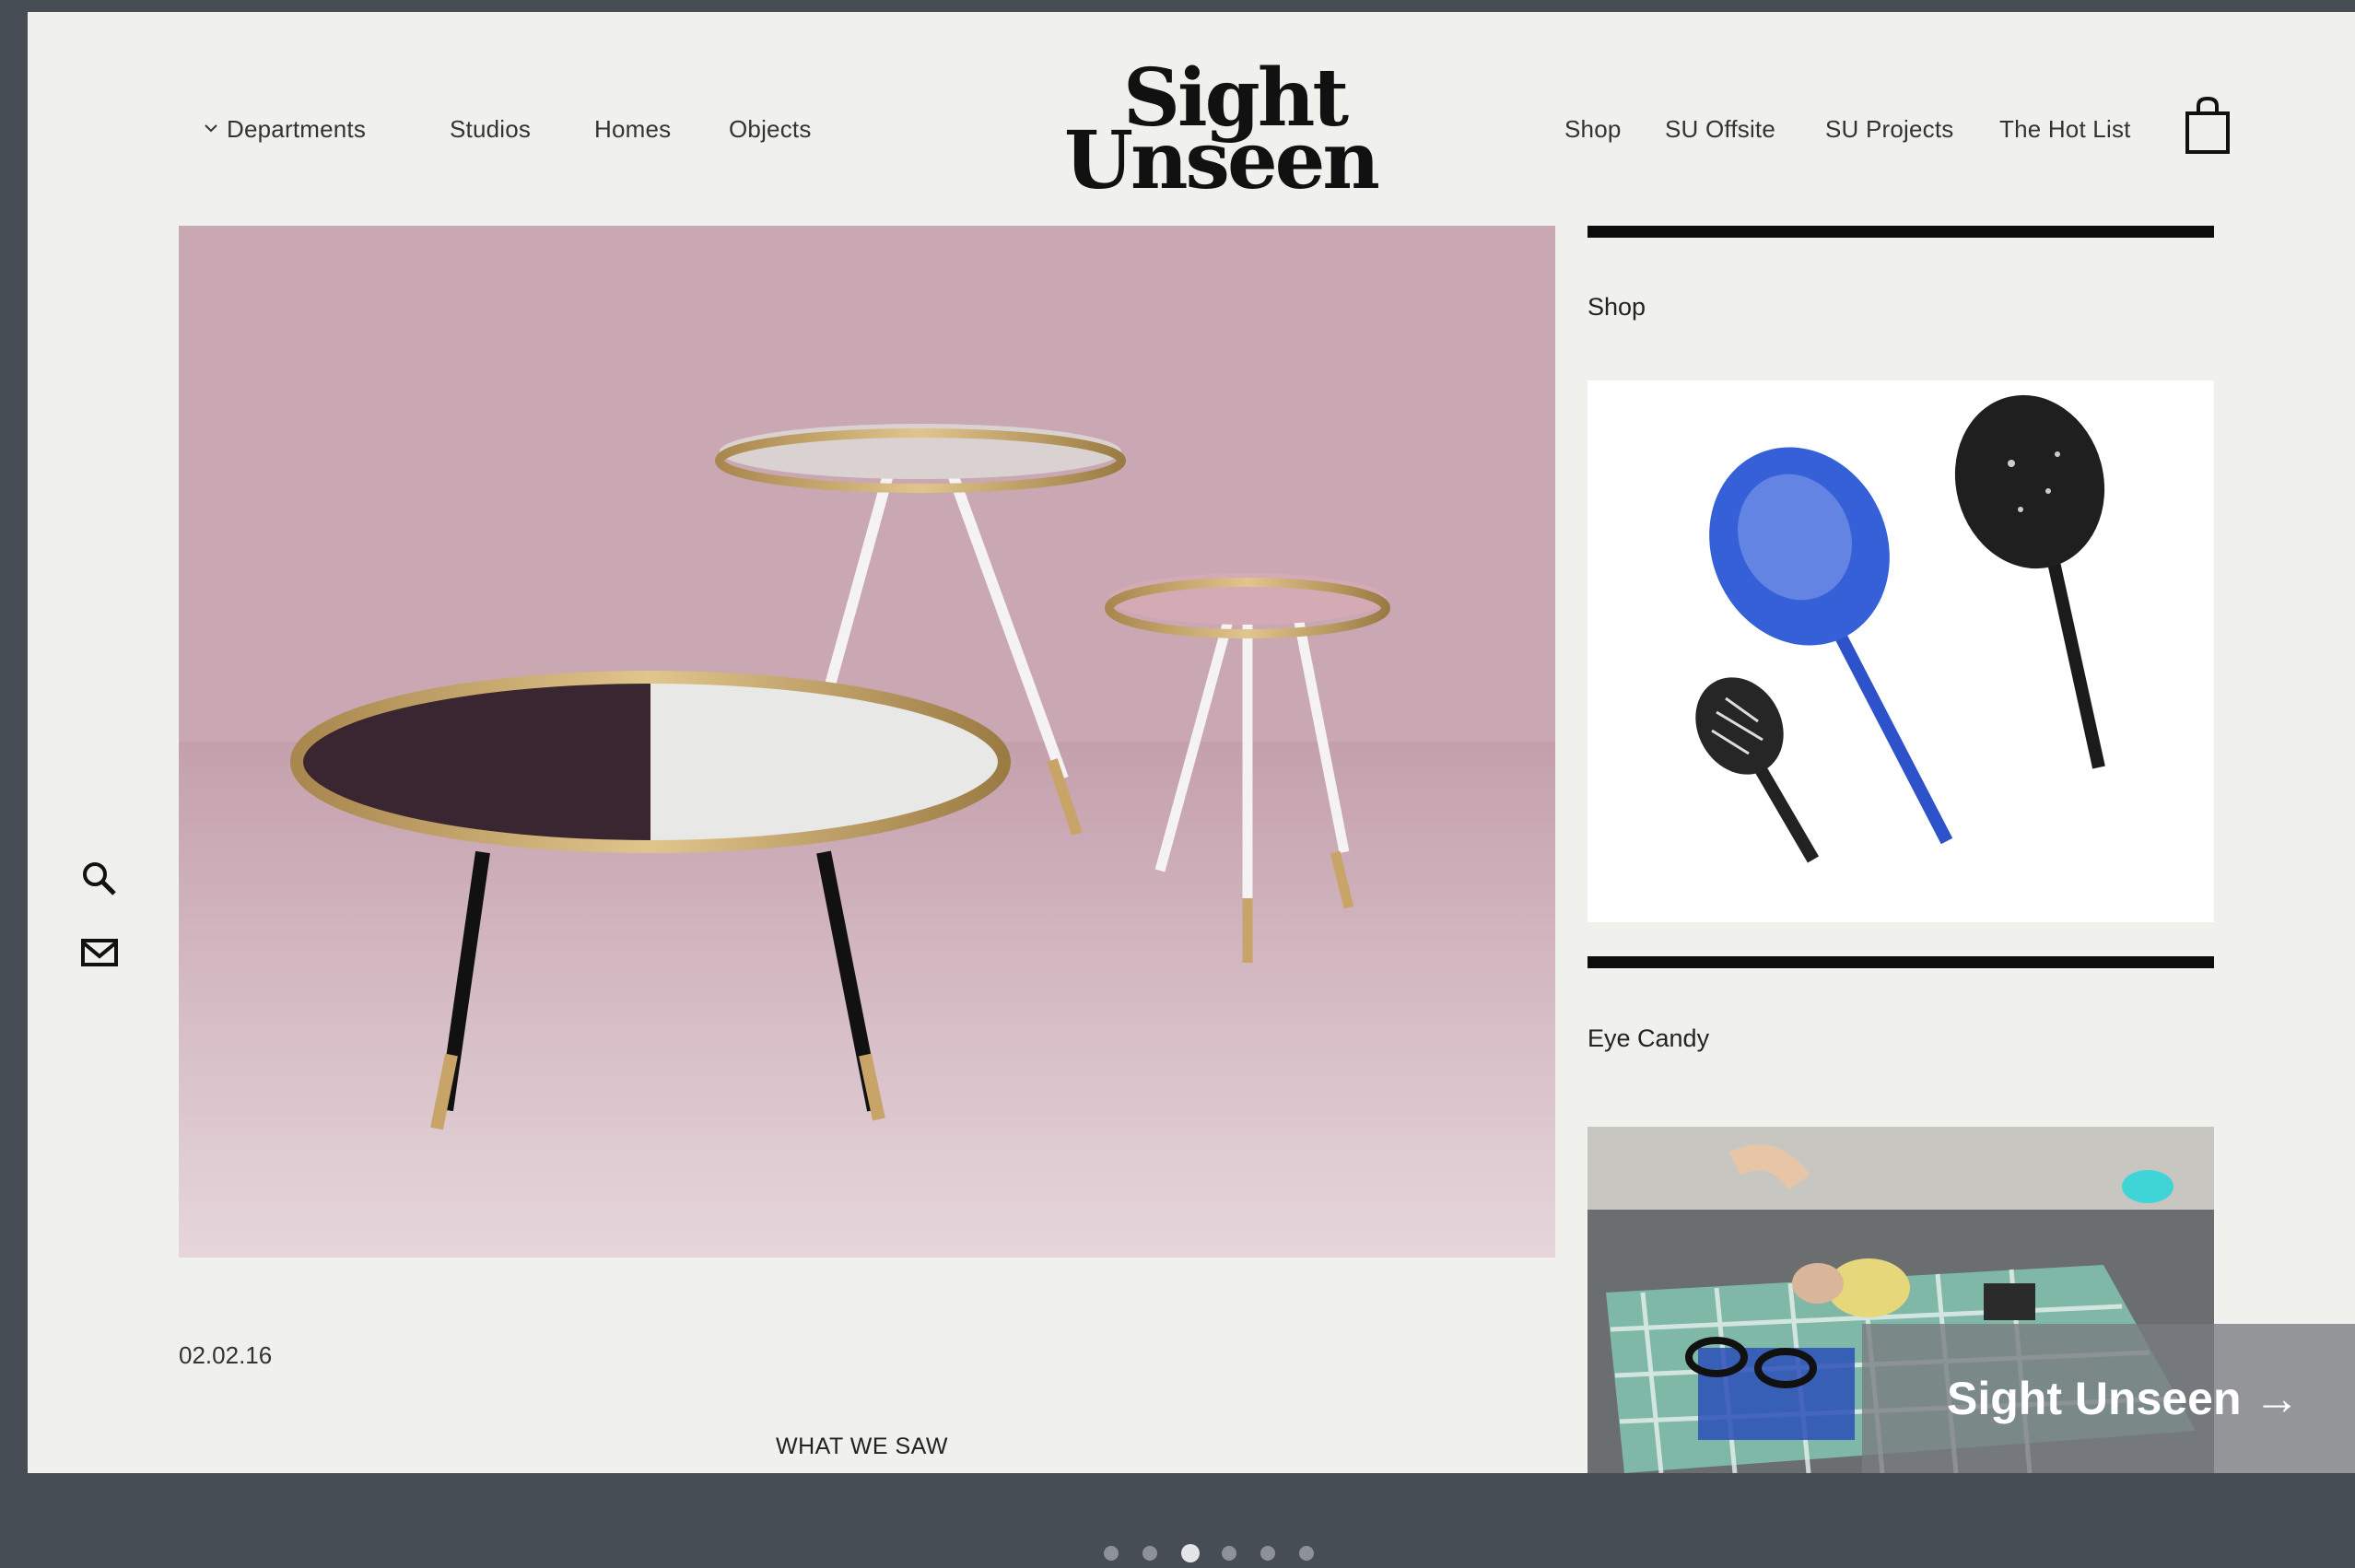  Describe the element at coordinates (2124, 1398) in the screenshot. I see `overlay-text: Sight Unseen →` at that location.